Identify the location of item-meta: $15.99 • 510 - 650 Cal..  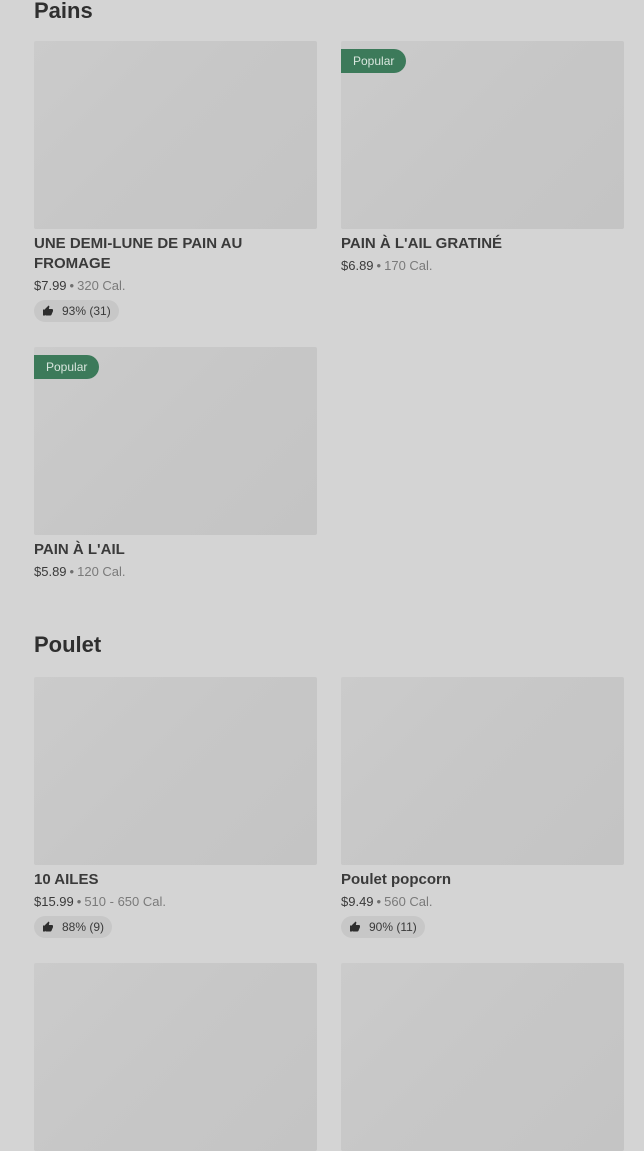
(175, 902).